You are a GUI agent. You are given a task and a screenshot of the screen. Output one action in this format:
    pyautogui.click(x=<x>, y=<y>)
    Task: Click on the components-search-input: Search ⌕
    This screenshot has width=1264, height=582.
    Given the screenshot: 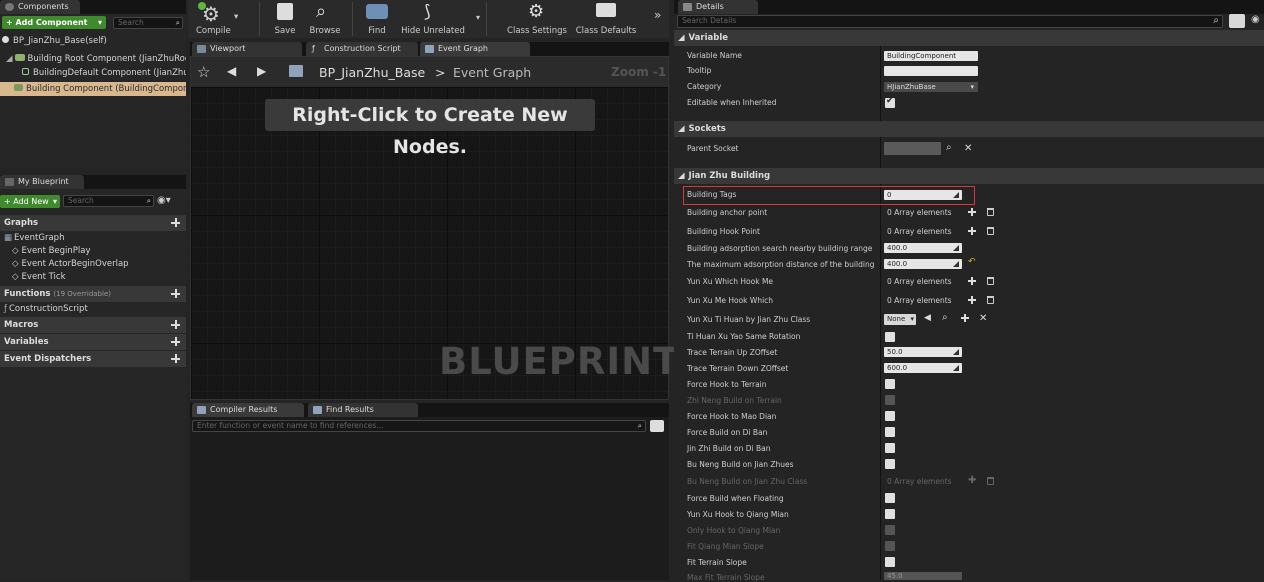 What is the action you would take?
    pyautogui.click(x=148, y=23)
    